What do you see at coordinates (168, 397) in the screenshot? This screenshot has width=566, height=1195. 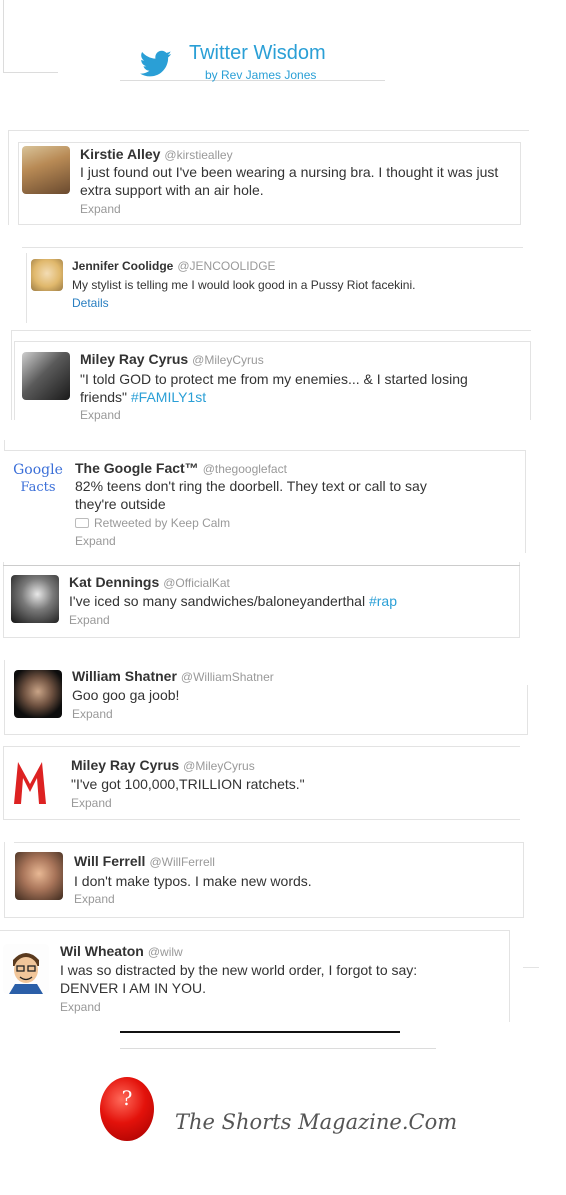 I see `hashtag-link: #FAMILY1st` at bounding box center [168, 397].